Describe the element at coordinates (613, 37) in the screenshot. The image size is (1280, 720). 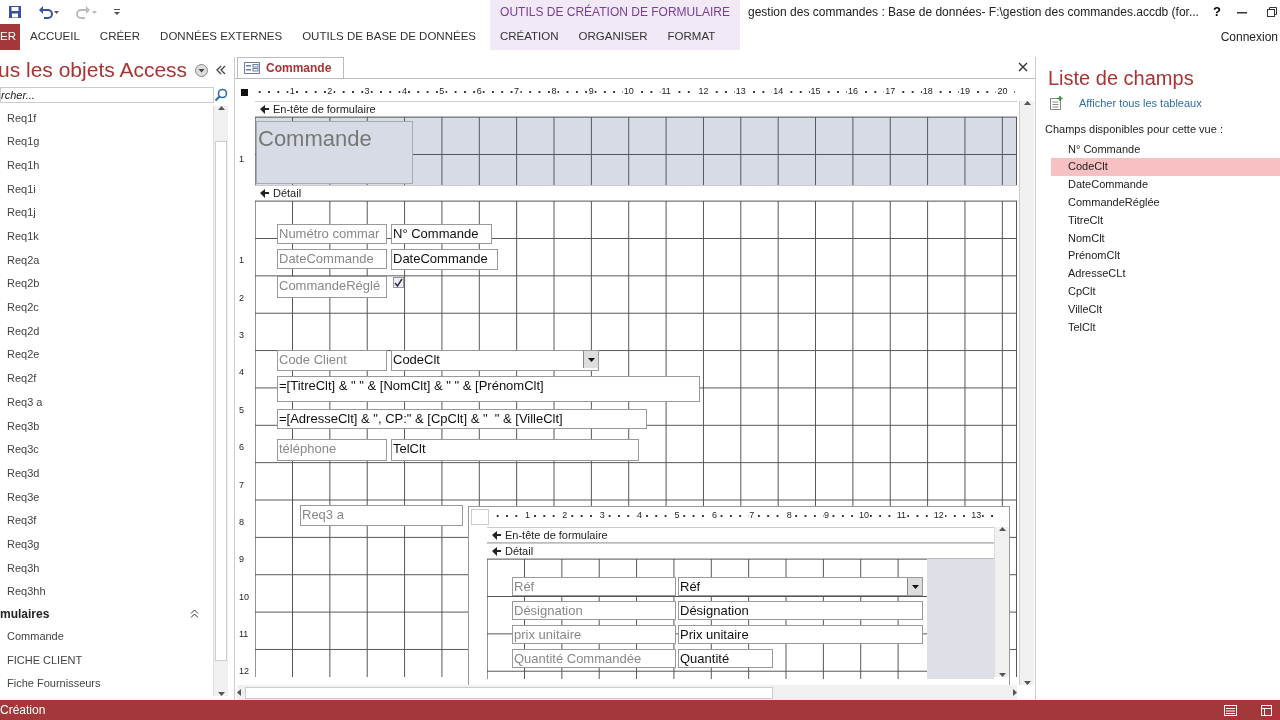
I see `ribbon-tab: ORGANISER` at that location.